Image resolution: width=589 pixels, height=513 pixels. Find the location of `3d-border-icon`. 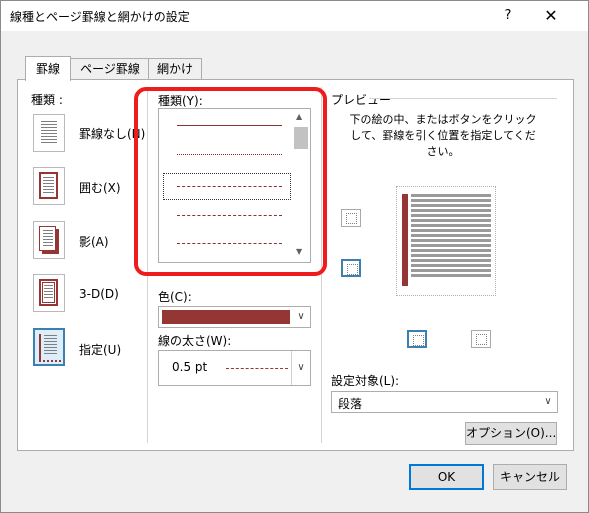

3d-border-icon is located at coordinates (49, 293).